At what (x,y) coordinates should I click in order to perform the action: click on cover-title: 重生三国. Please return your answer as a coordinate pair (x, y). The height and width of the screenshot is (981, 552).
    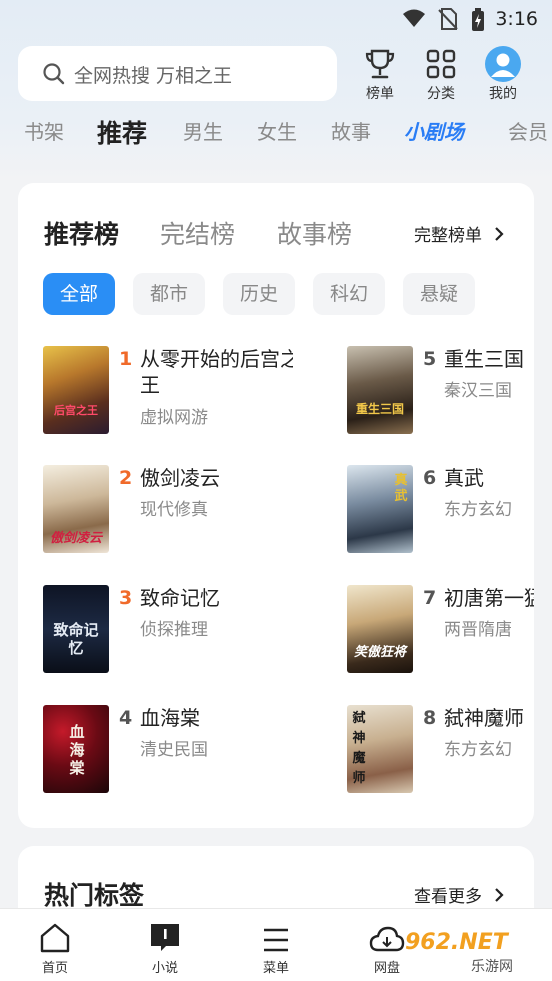
    Looking at the image, I should click on (379, 409).